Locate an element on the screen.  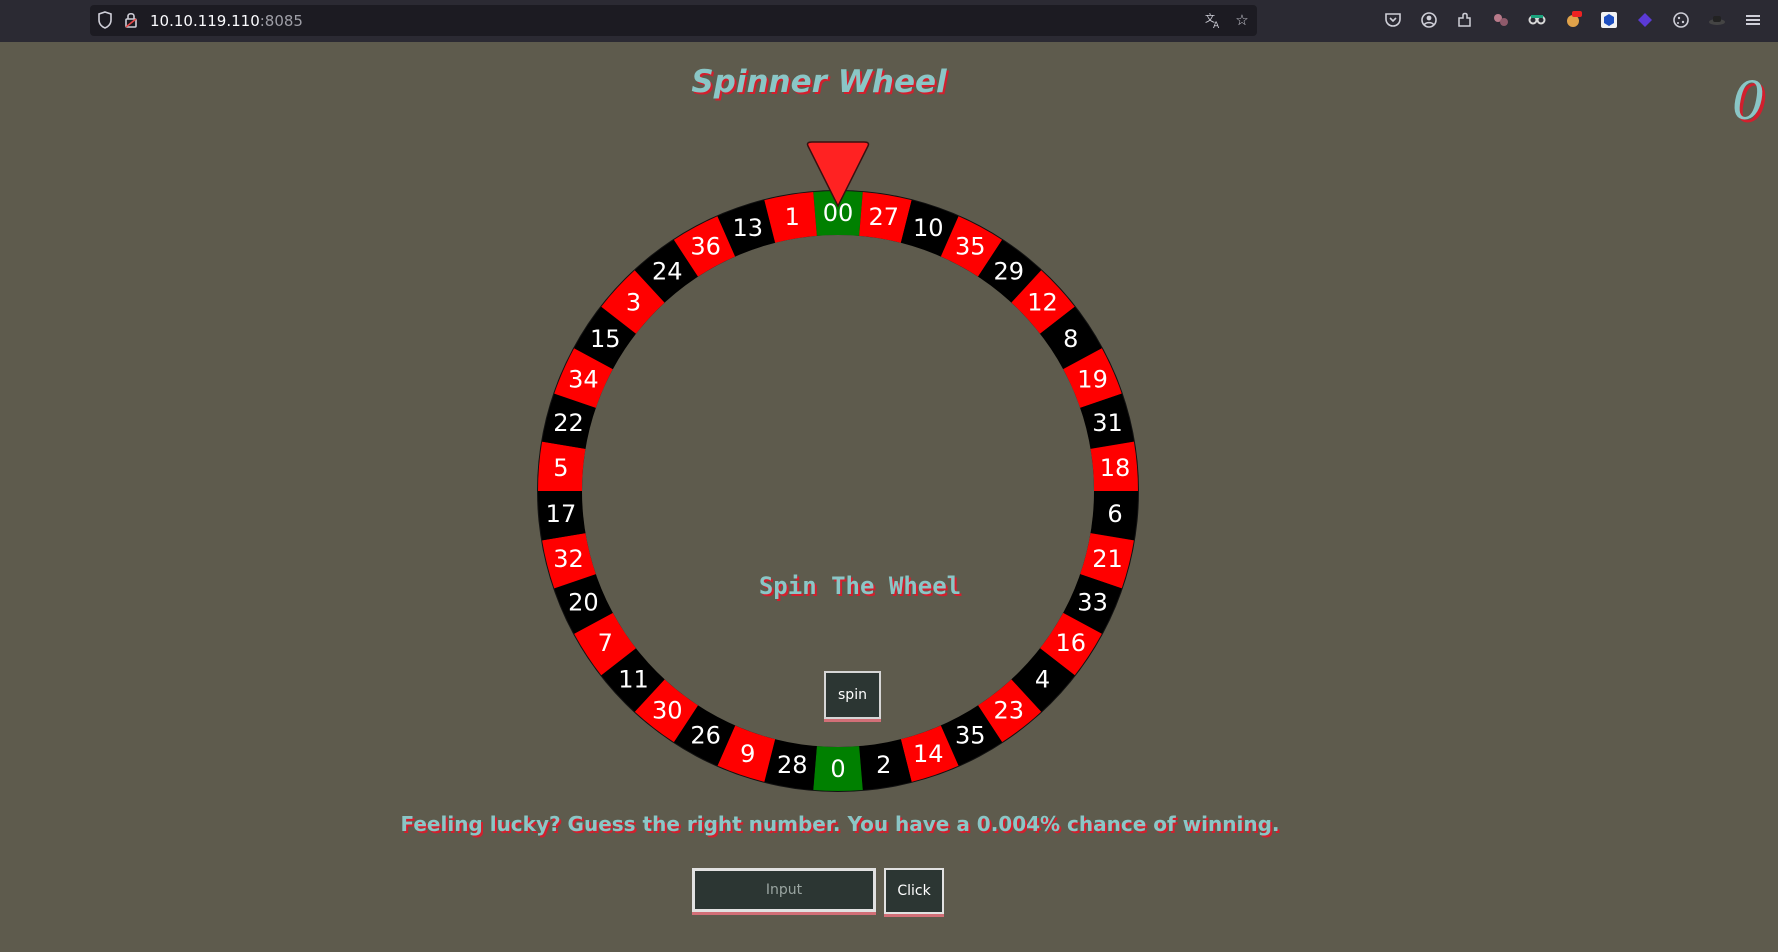
wheel-pocket-label: 21 is located at coordinates (1107, 559).